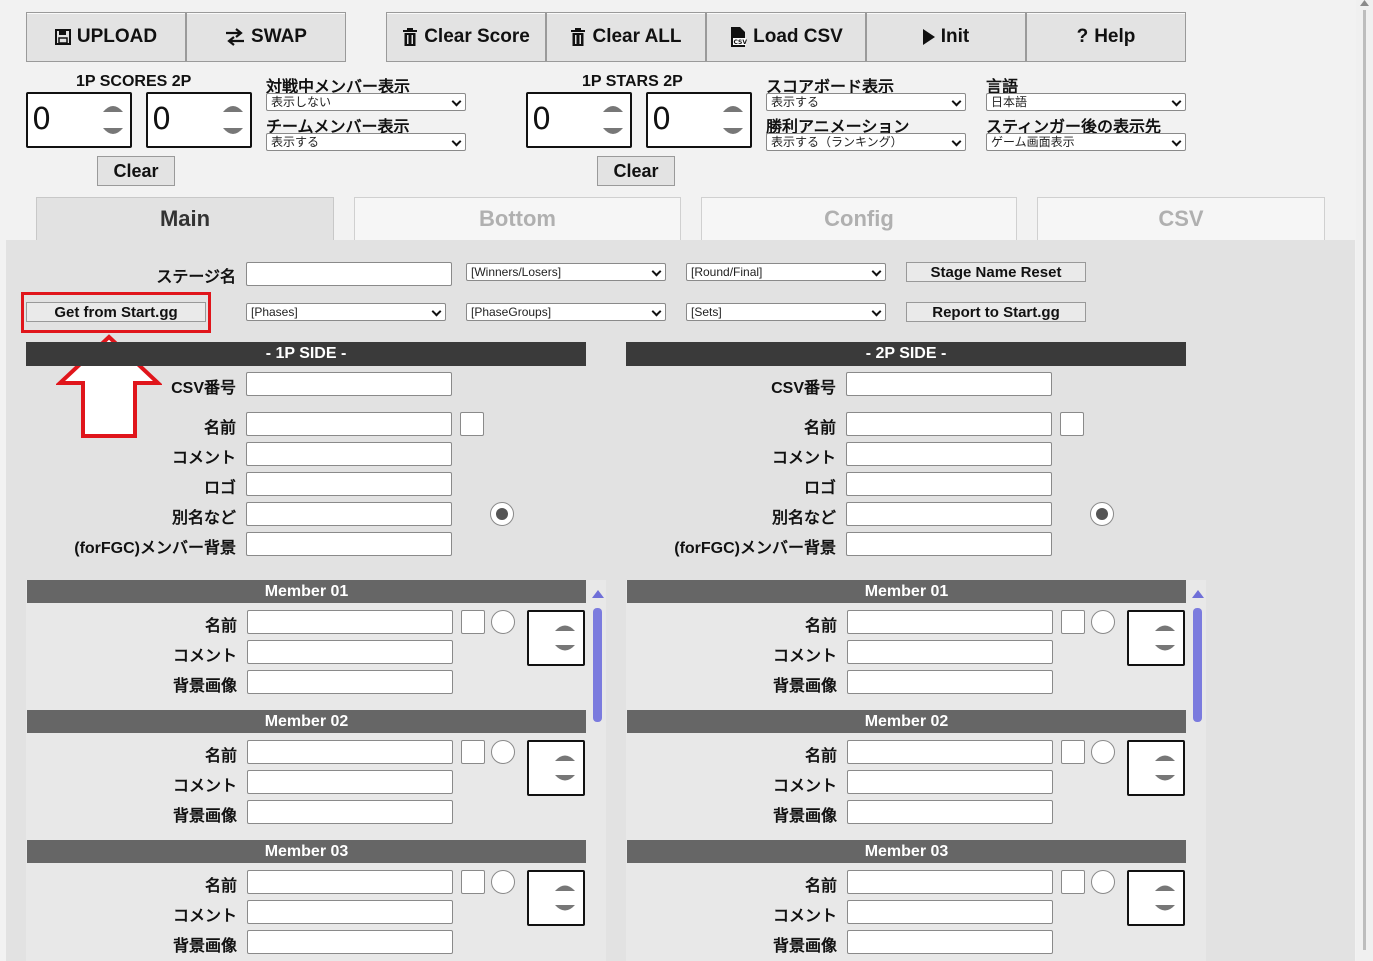 The height and width of the screenshot is (961, 1373). Describe the element at coordinates (949, 484) in the screenshot. I see `p2-logo-input` at that location.